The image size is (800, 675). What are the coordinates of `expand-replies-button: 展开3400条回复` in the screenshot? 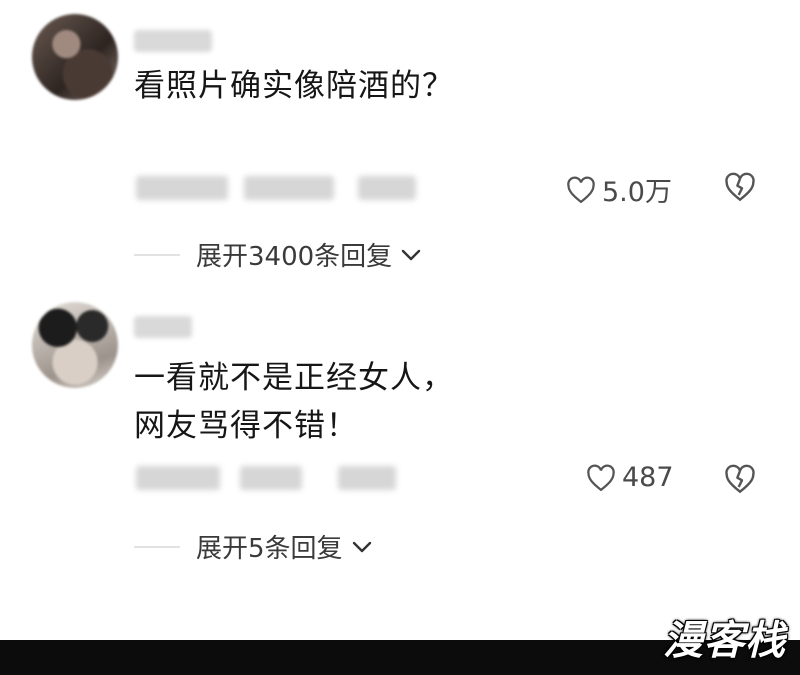 It's located at (278, 254).